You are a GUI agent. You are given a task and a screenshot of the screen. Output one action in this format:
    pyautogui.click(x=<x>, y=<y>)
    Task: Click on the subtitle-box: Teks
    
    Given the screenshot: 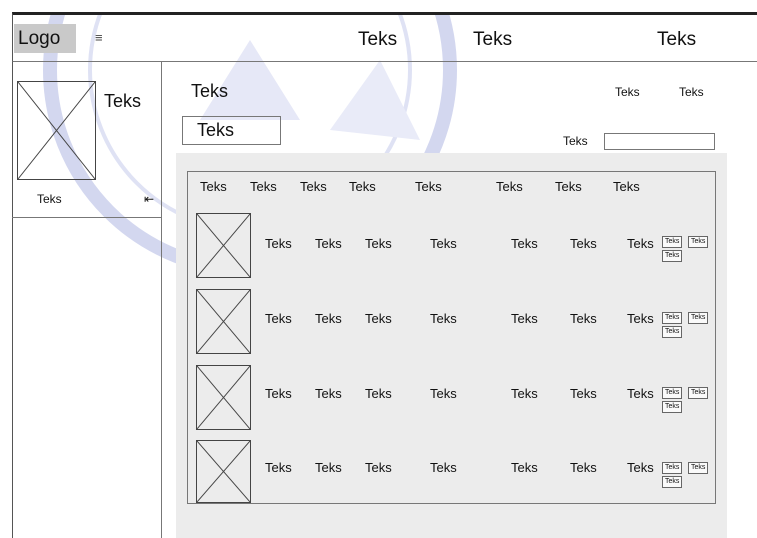 What is the action you would take?
    pyautogui.click(x=231, y=130)
    